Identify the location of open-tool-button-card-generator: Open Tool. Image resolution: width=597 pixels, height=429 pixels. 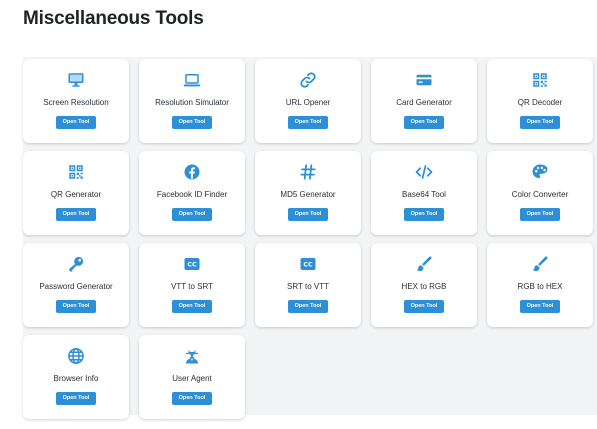
(424, 122).